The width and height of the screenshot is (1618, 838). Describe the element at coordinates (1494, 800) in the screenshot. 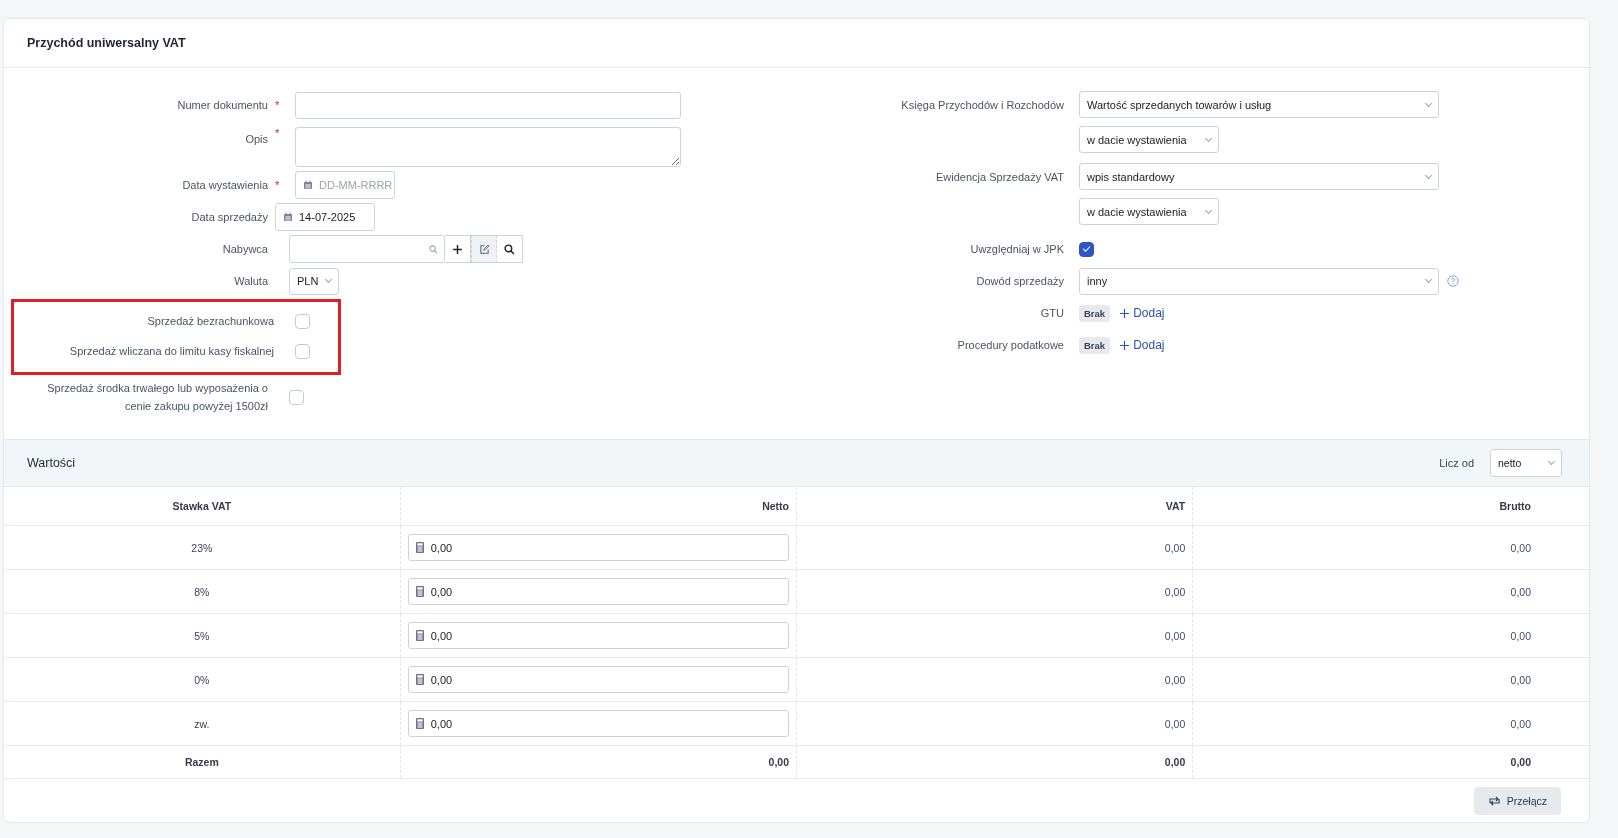

I see `swap-arrows-icon` at that location.